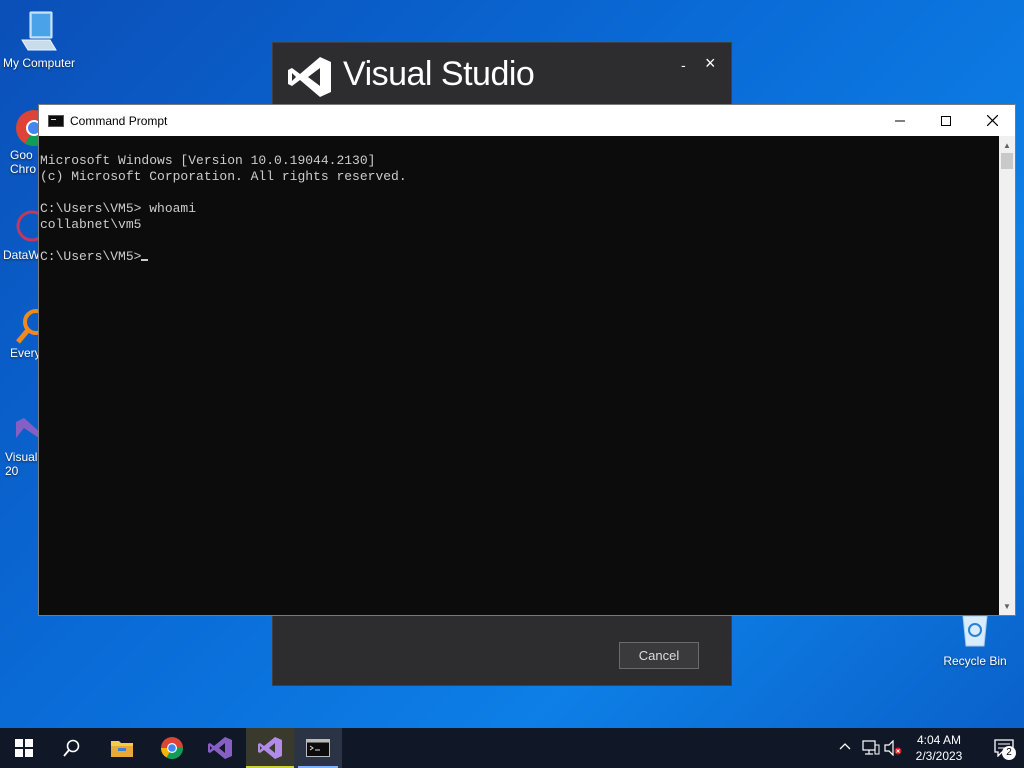 The height and width of the screenshot is (768, 1024). I want to click on maximize-icon, so click(946, 120).